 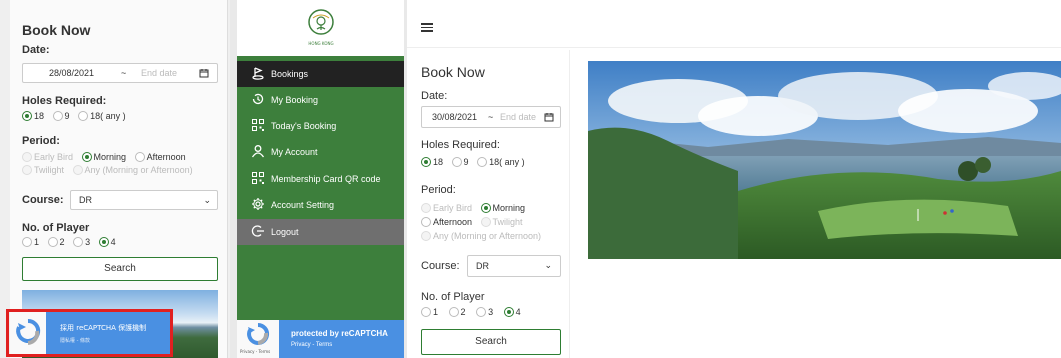 What do you see at coordinates (43, 169) in the screenshot?
I see `period-option-twilight: Twilight` at bounding box center [43, 169].